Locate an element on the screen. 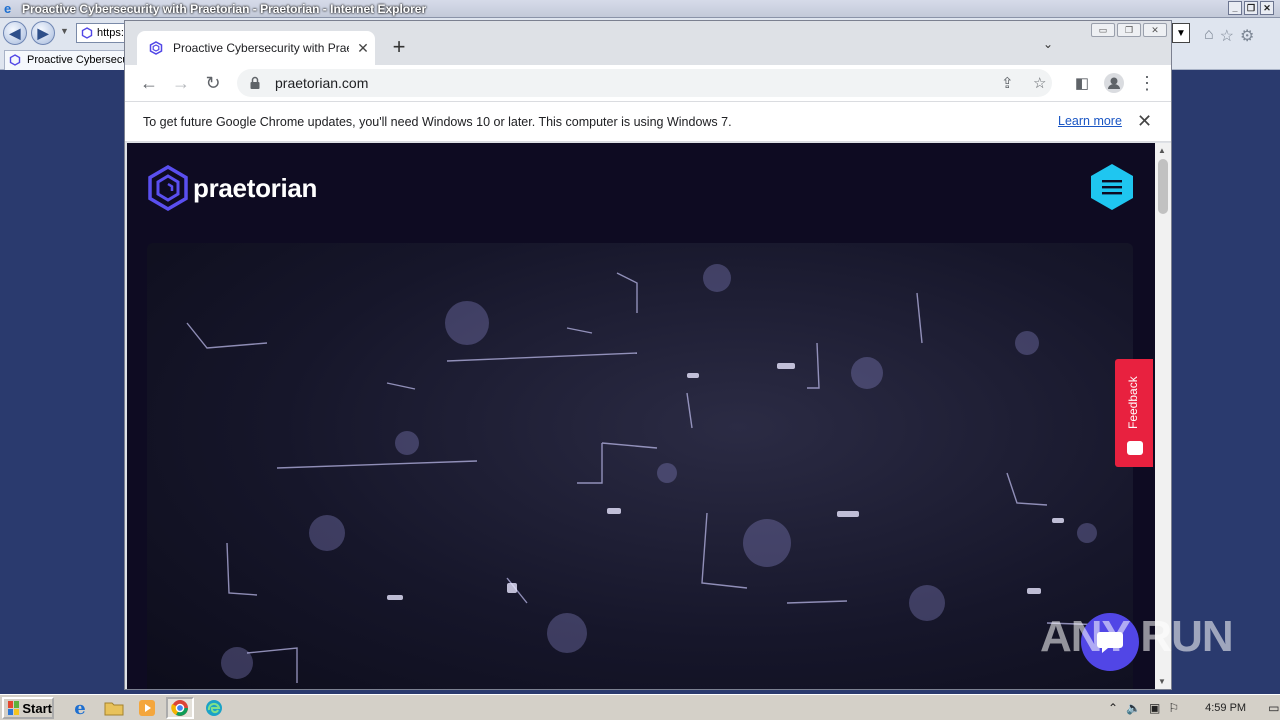 The height and width of the screenshot is (720, 1280). chrome-tab-title: Proactive Cybersecurity with Praetorian is located at coordinates (261, 48).